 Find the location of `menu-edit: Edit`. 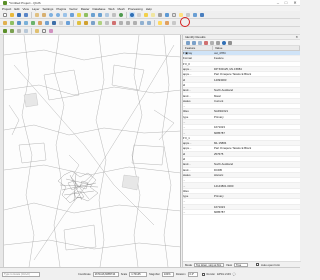

menu-edit: Edit is located at coordinates (16, 9).